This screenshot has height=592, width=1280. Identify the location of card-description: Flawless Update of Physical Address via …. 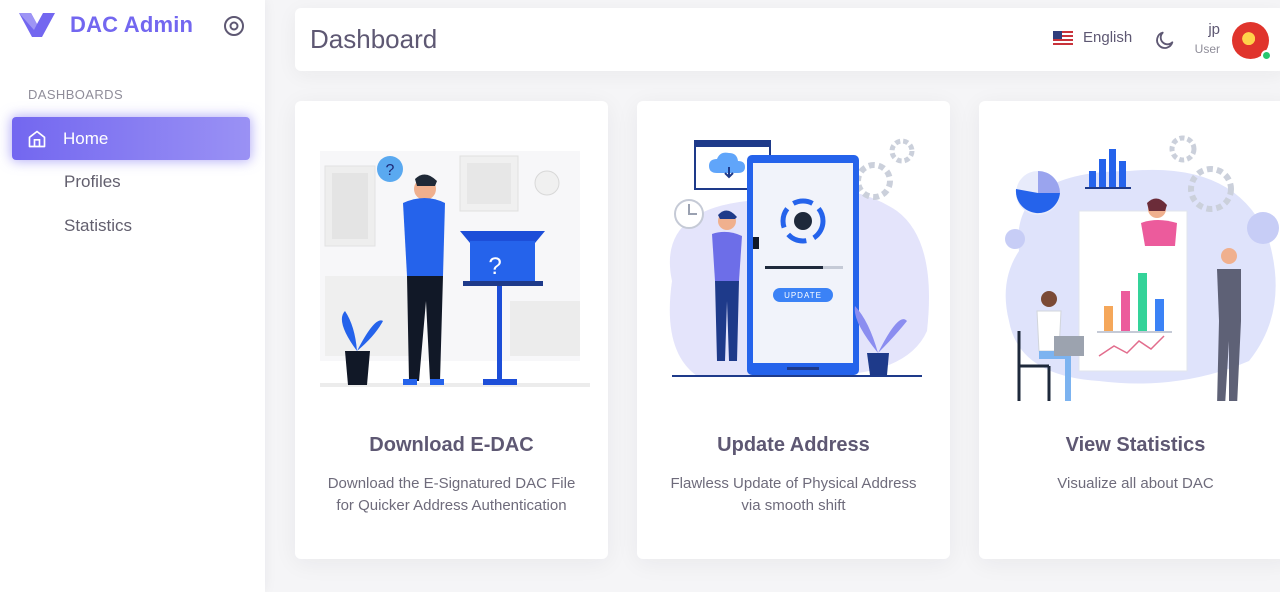
(793, 494).